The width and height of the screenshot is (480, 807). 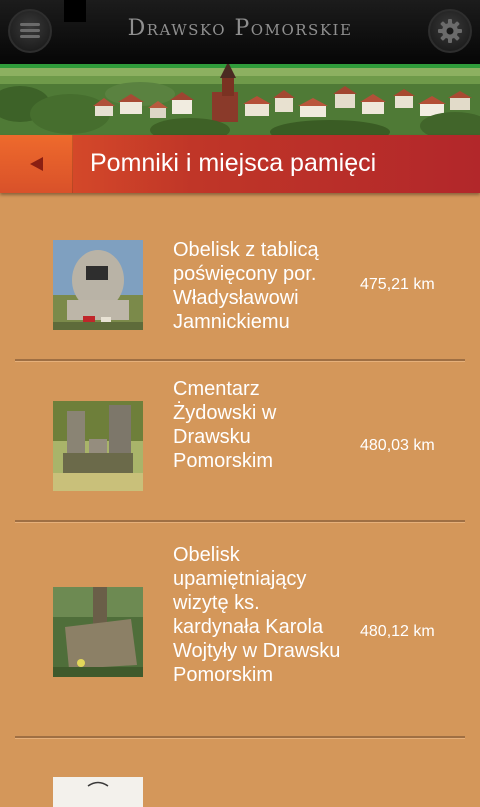 What do you see at coordinates (397, 445) in the screenshot?
I see `list-item-distance: 480,03 km` at bounding box center [397, 445].